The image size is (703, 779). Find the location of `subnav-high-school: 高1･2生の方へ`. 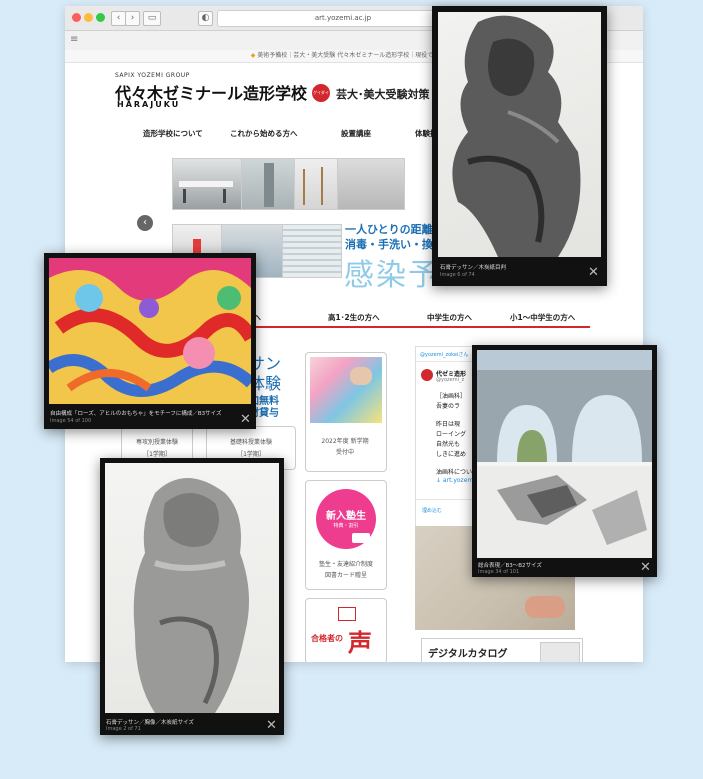

subnav-high-school: 高1･2生の方へ is located at coordinates (354, 317).